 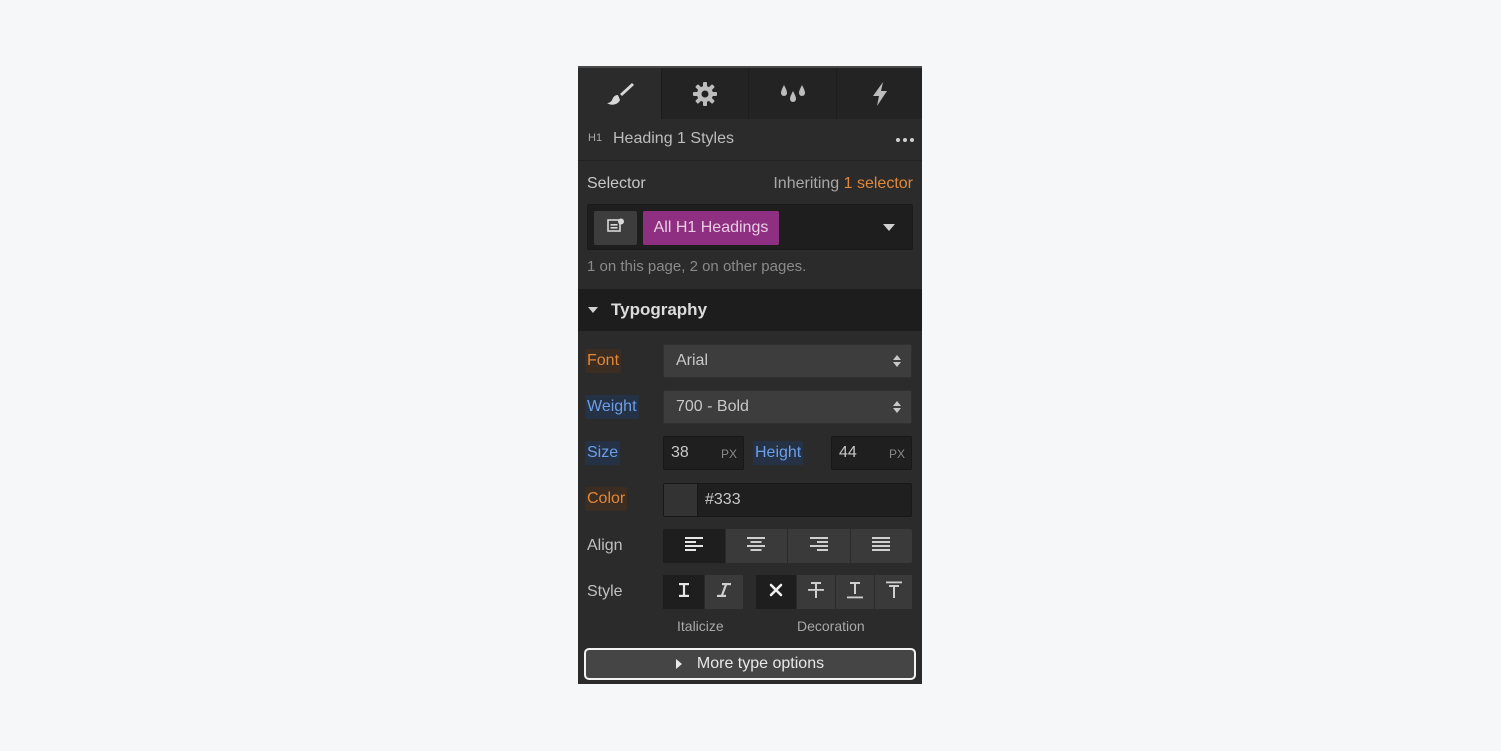 I want to click on font-value: Arial, so click(x=692, y=360).